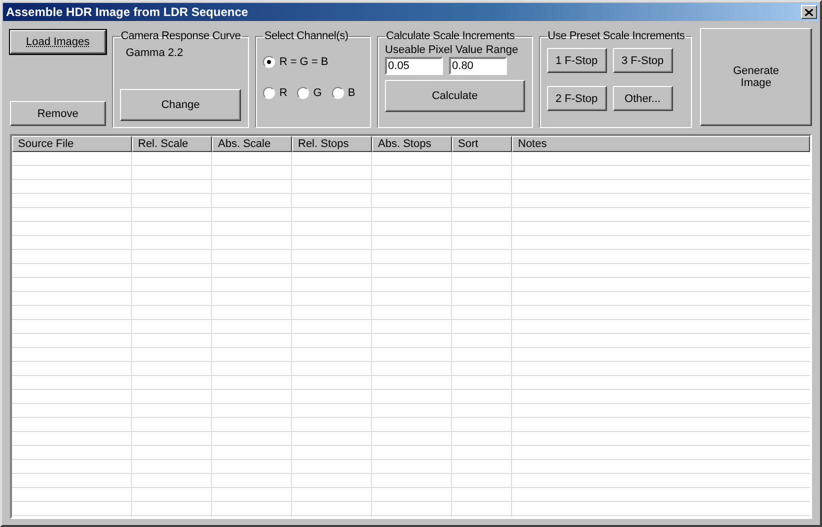  Describe the element at coordinates (172, 144) in the screenshot. I see `column-header: Rel. Scale` at that location.